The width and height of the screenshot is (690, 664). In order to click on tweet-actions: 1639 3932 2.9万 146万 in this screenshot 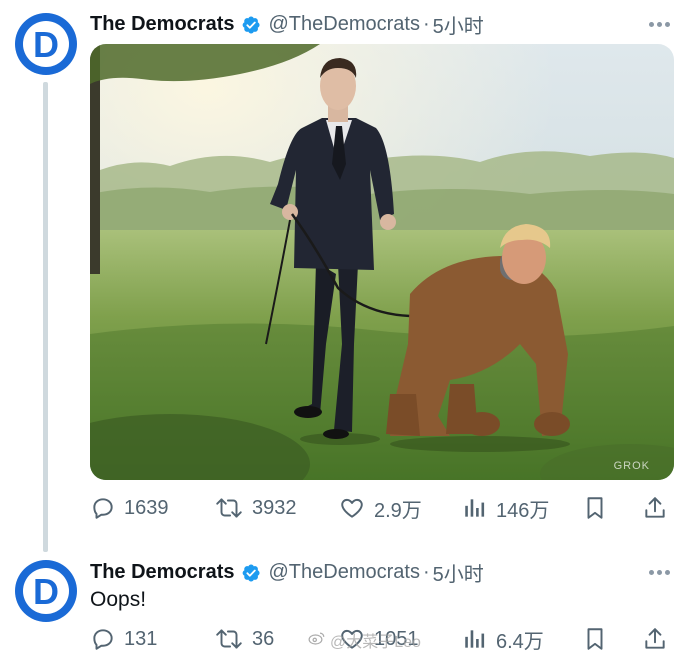, I will do `click(382, 508)`.